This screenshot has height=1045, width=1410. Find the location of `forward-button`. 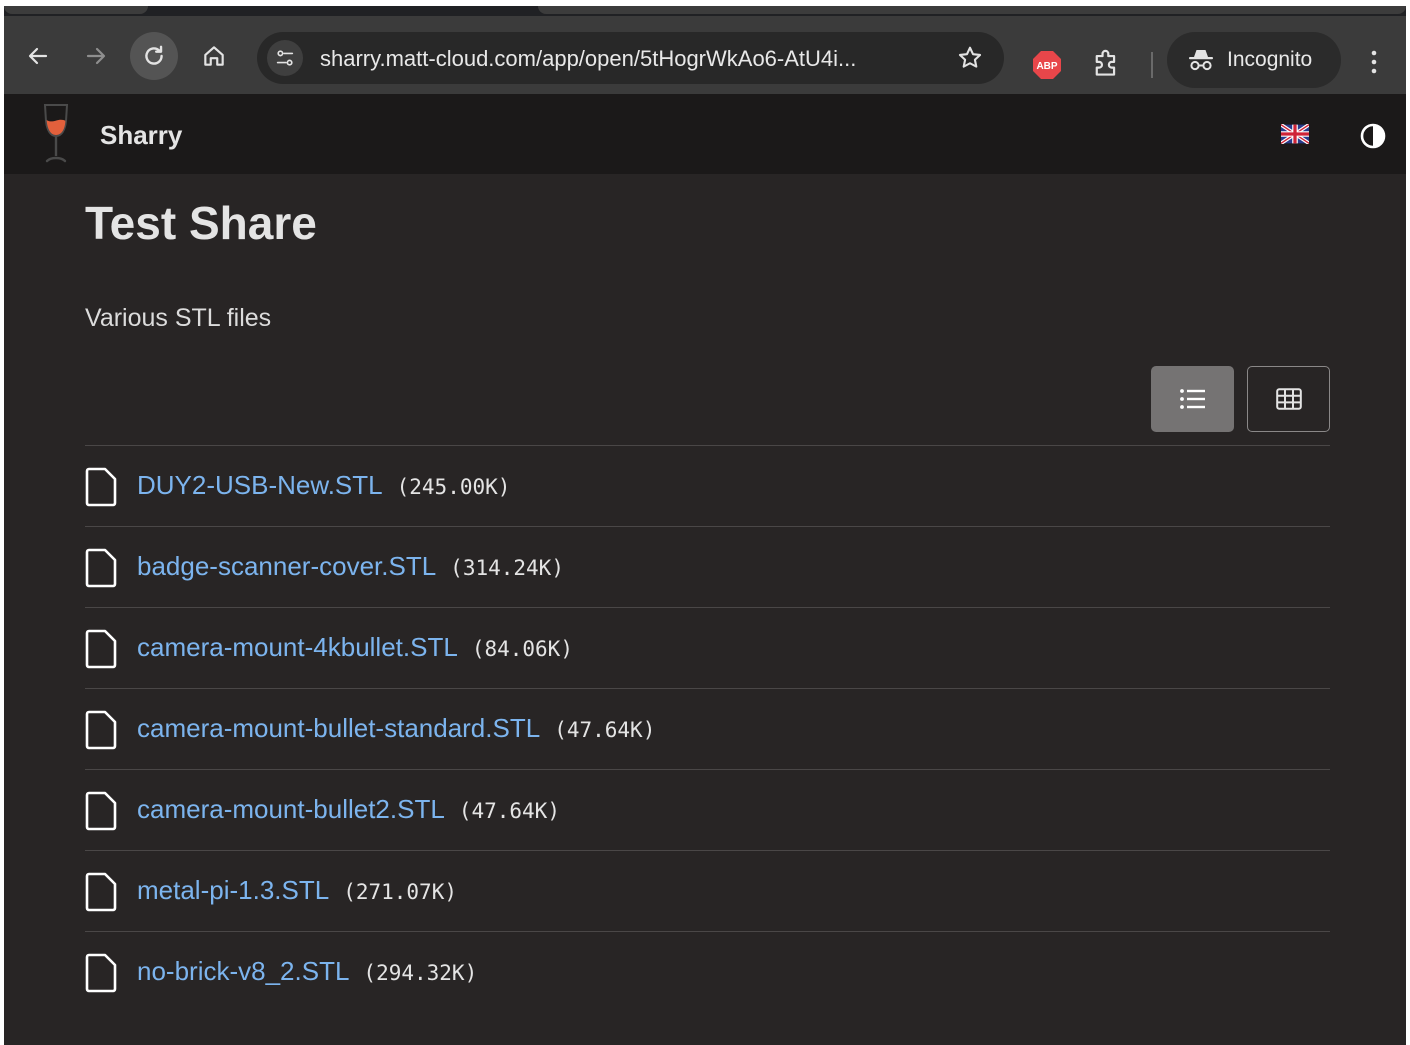

forward-button is located at coordinates (96, 56).